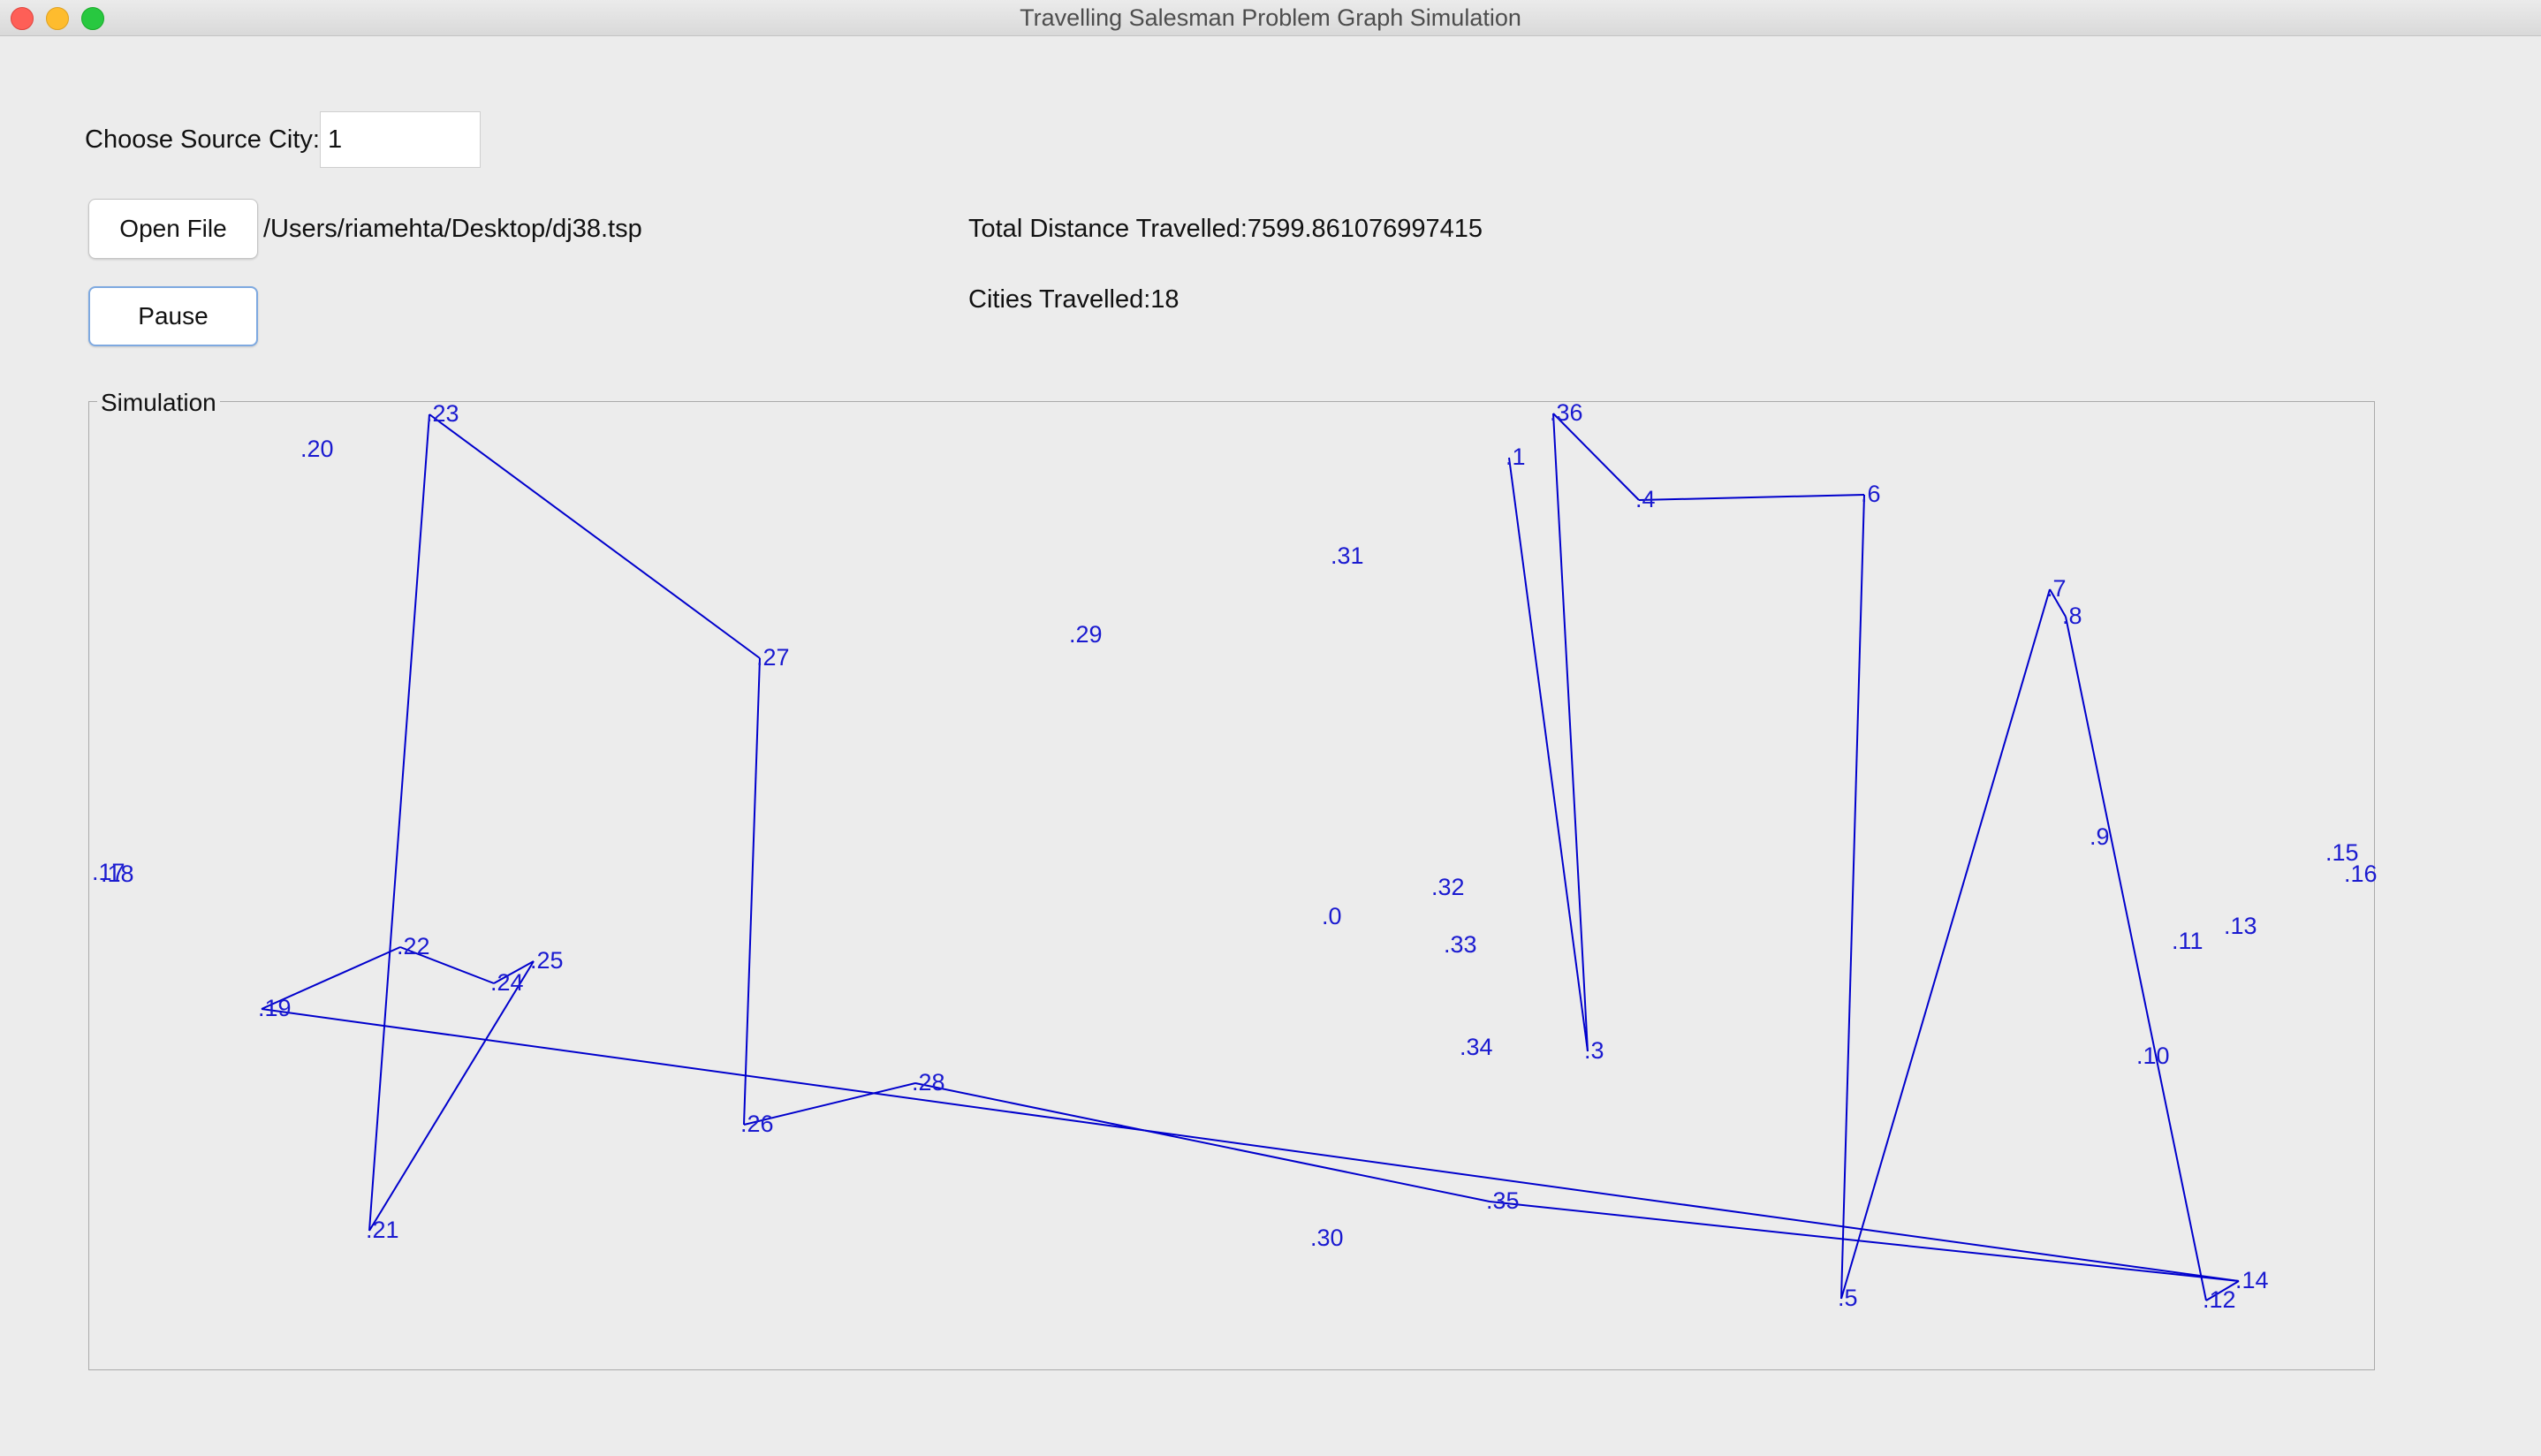 The image size is (2541, 1456). Describe the element at coordinates (1594, 1050) in the screenshot. I see `city-label-3: .3` at that location.